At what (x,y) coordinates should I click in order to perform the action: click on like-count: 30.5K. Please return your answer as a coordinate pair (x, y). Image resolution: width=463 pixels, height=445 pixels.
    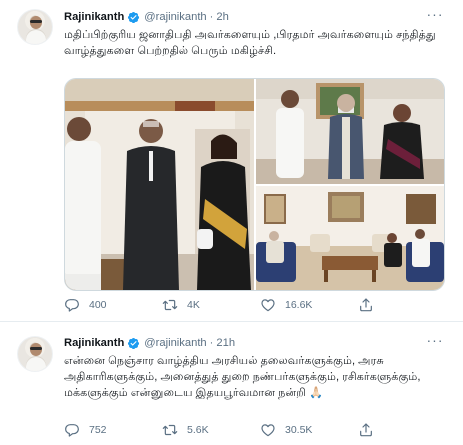
    Looking at the image, I should click on (299, 430).